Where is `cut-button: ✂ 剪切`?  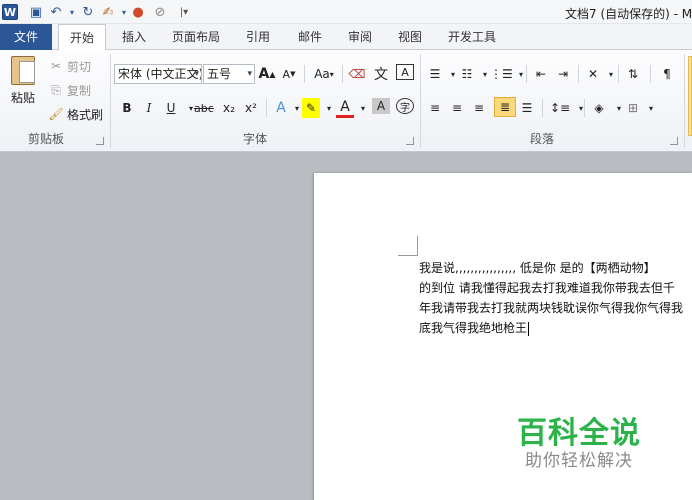 cut-button: ✂ 剪切 is located at coordinates (69, 66).